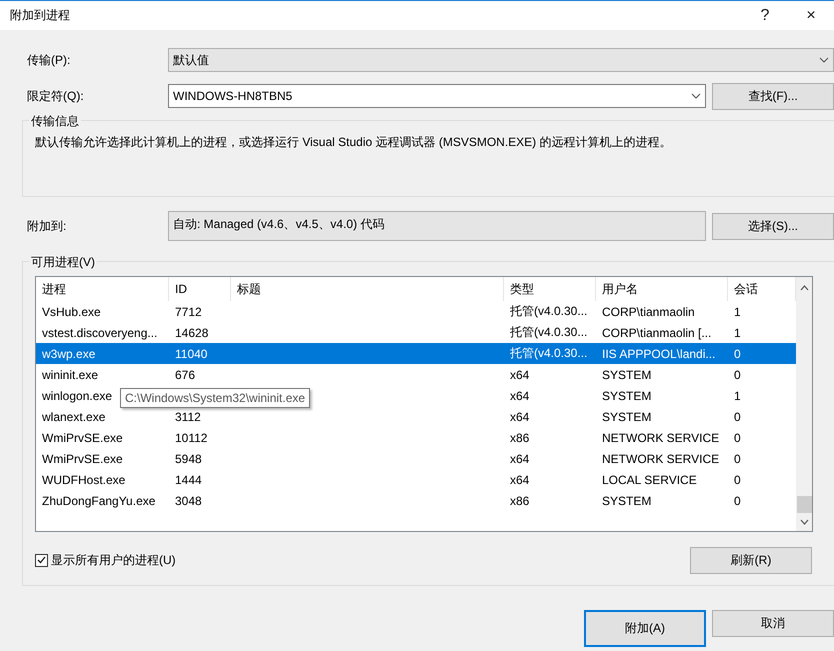 The width and height of the screenshot is (834, 651). I want to click on column-header: 标题, so click(367, 289).